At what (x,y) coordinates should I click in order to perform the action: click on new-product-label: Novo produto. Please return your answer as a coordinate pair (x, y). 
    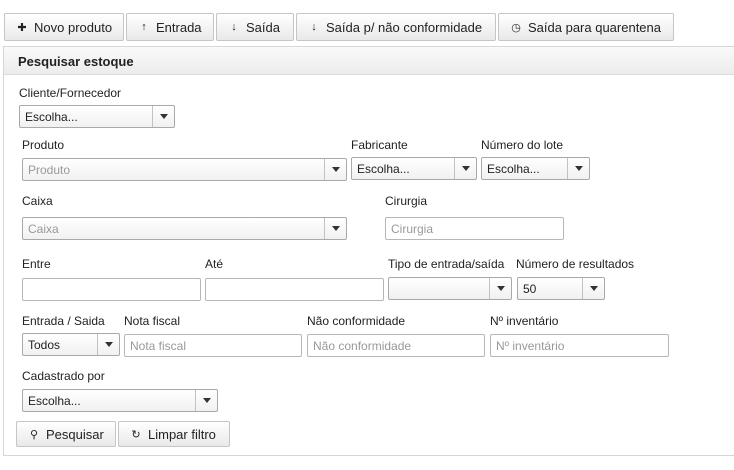
    Looking at the image, I should click on (73, 27).